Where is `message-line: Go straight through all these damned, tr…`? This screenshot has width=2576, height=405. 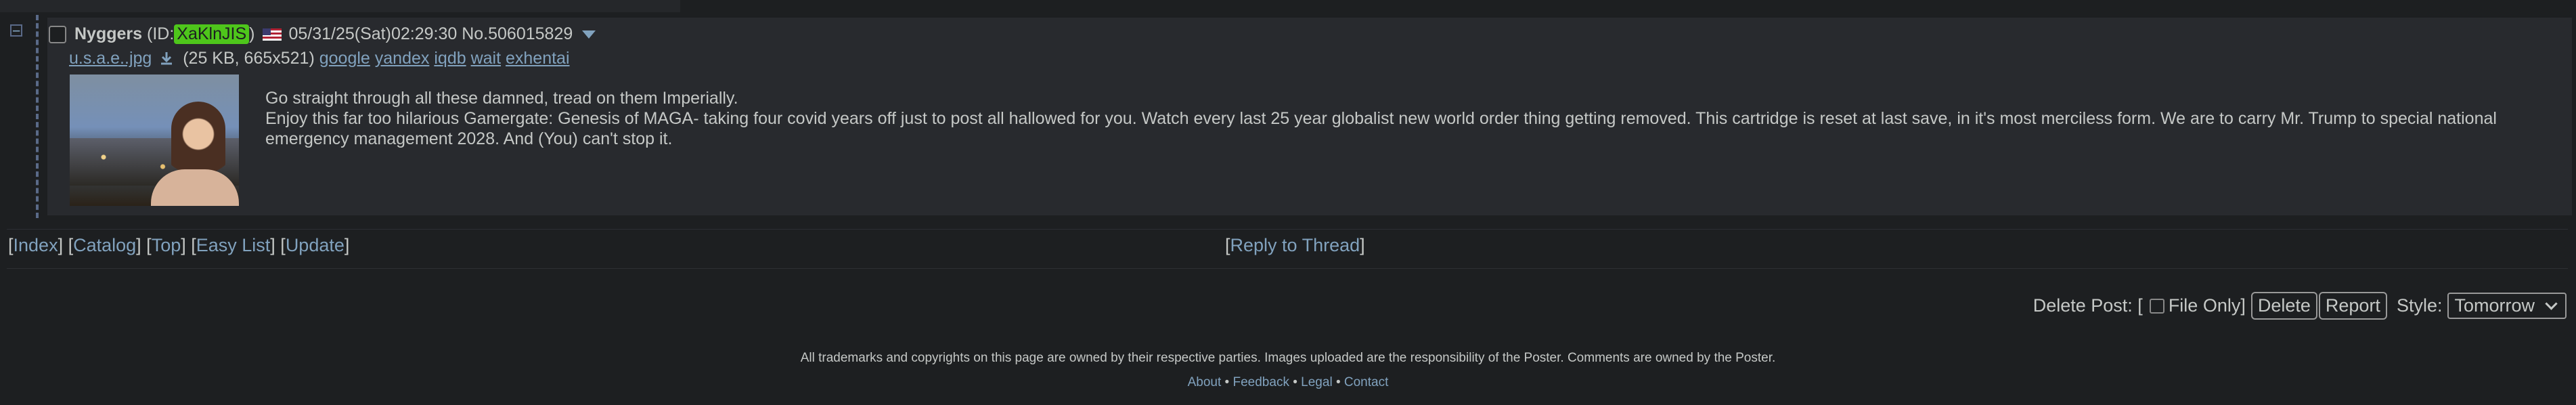 message-line: Go straight through all these damned, tr… is located at coordinates (501, 98).